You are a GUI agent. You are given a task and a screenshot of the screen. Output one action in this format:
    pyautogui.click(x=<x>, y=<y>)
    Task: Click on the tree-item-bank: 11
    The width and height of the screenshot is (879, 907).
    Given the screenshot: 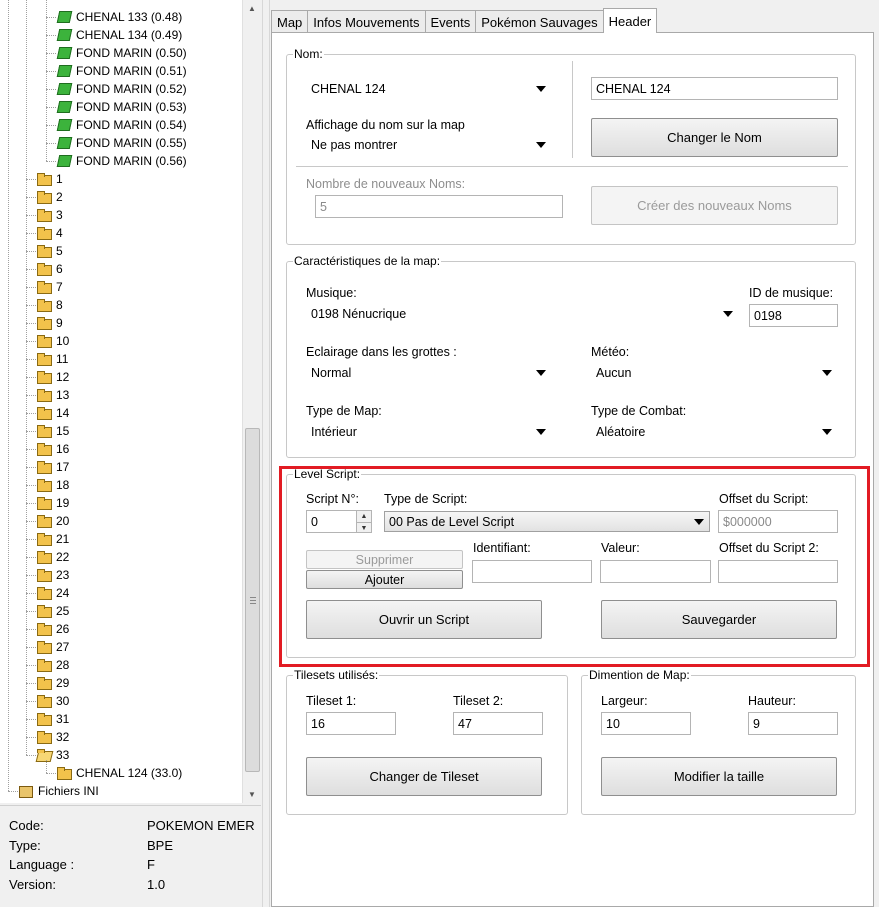 What is the action you would take?
    pyautogui.click(x=52, y=359)
    